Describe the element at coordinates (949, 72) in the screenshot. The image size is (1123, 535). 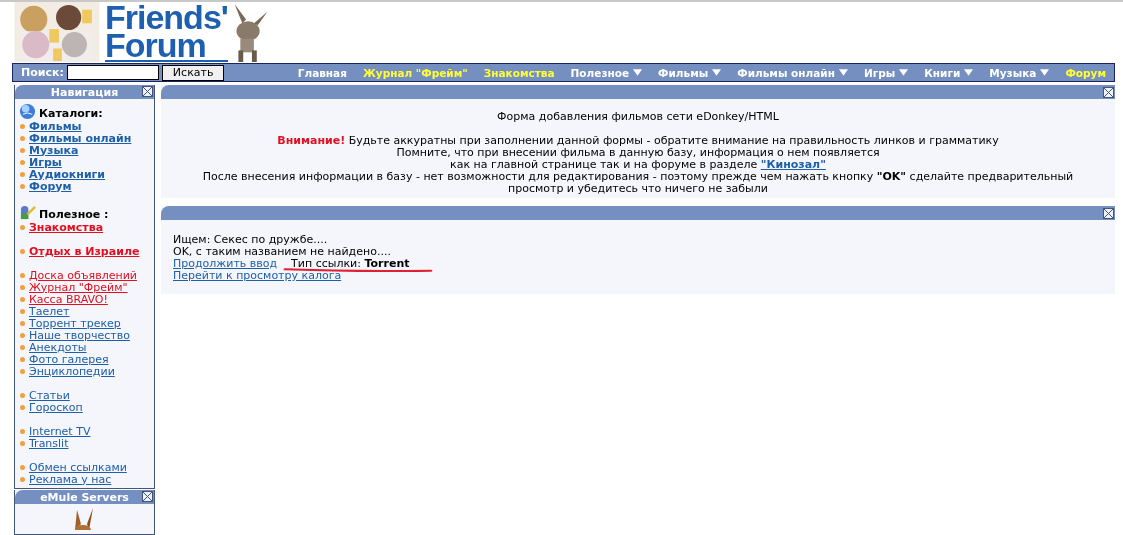
I see `menu-item: Книги` at that location.